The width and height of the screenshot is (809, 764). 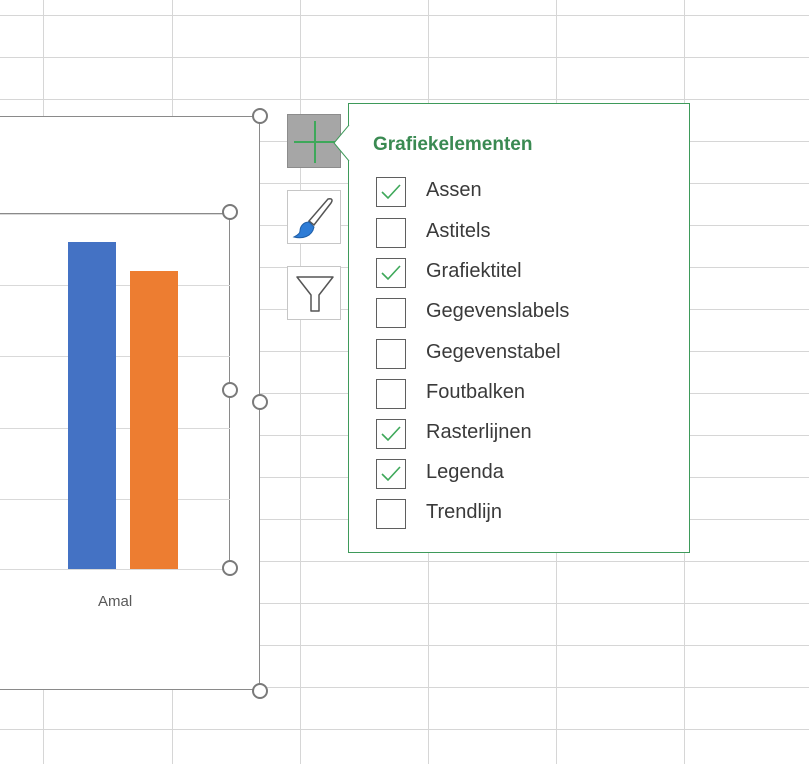 What do you see at coordinates (260, 691) in the screenshot?
I see `chart-resize-handle-bottom-right` at bounding box center [260, 691].